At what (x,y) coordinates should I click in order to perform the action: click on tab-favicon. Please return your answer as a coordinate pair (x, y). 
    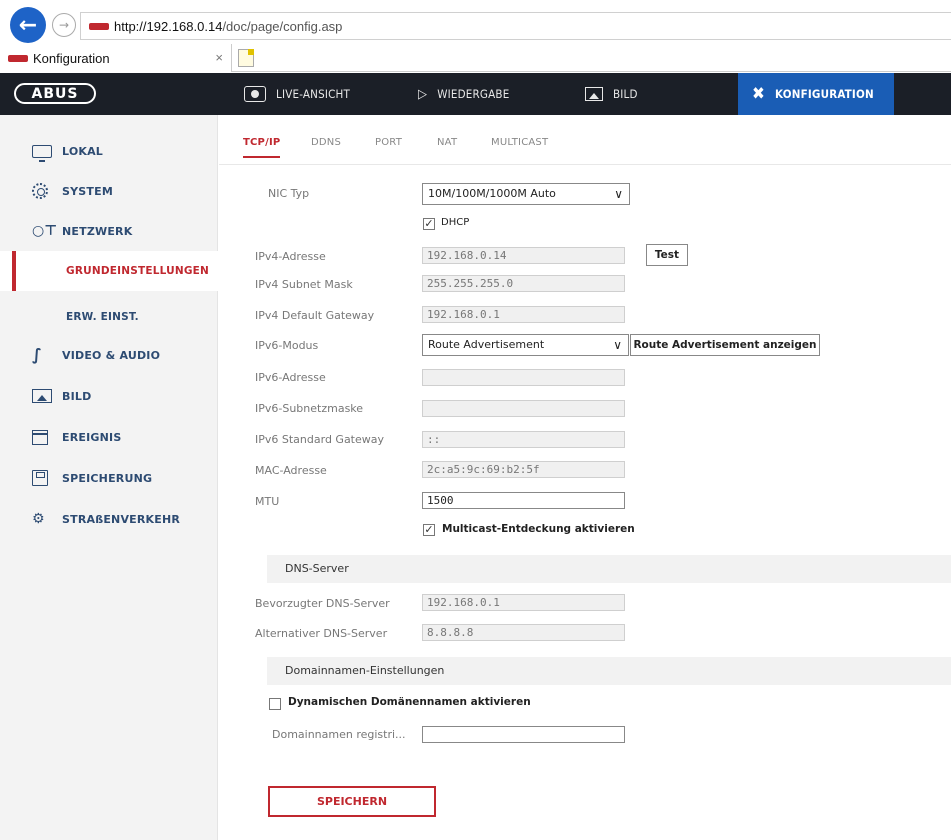
    Looking at the image, I should click on (18, 58).